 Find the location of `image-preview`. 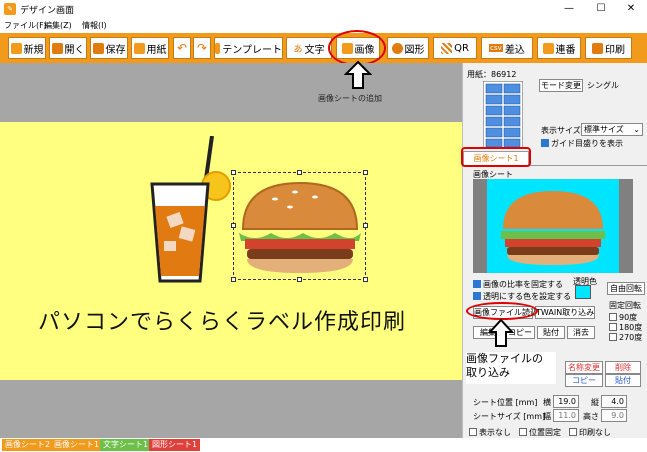

image-preview is located at coordinates (553, 226).